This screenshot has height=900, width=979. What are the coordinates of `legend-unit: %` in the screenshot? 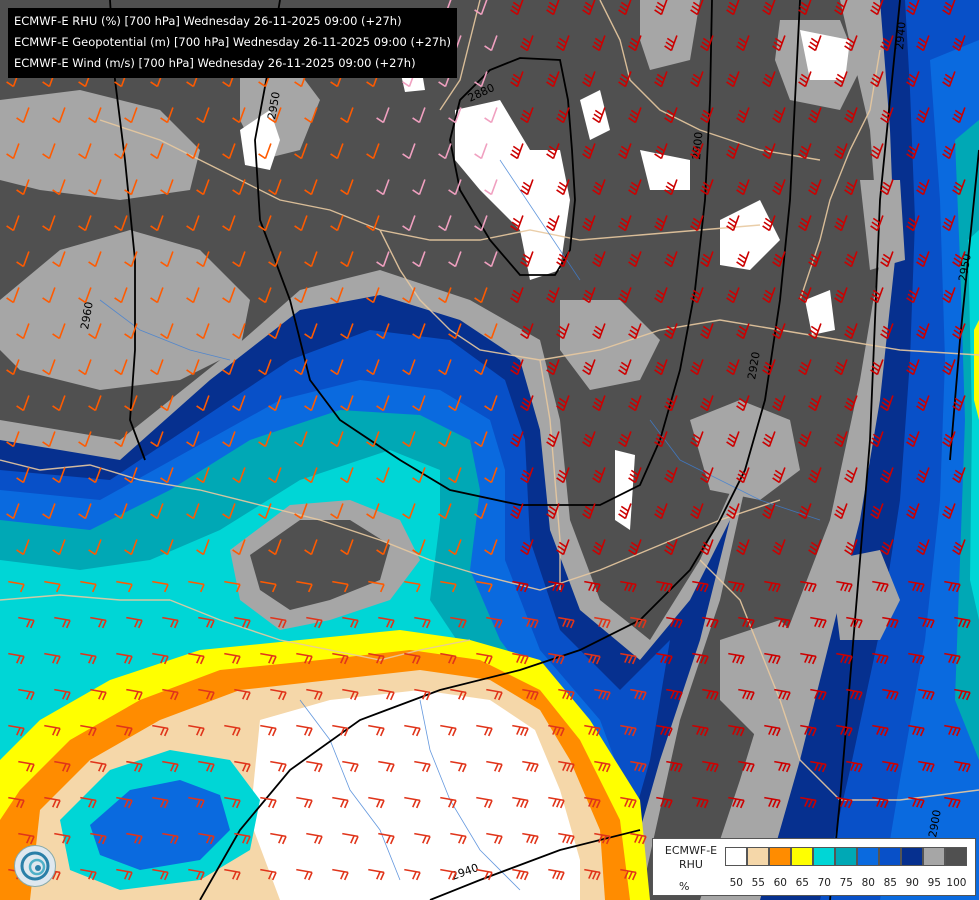 It's located at (684, 886).